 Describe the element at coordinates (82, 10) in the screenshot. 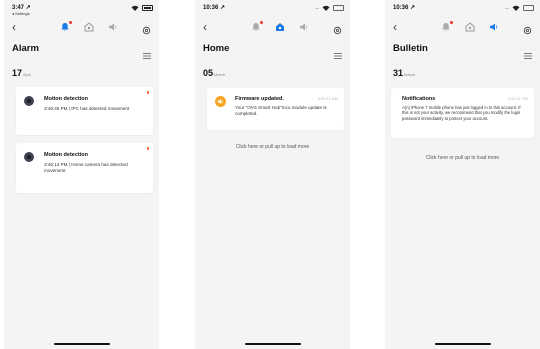

I see `status-bar: 3:47 ↗ ◂ Settings` at that location.